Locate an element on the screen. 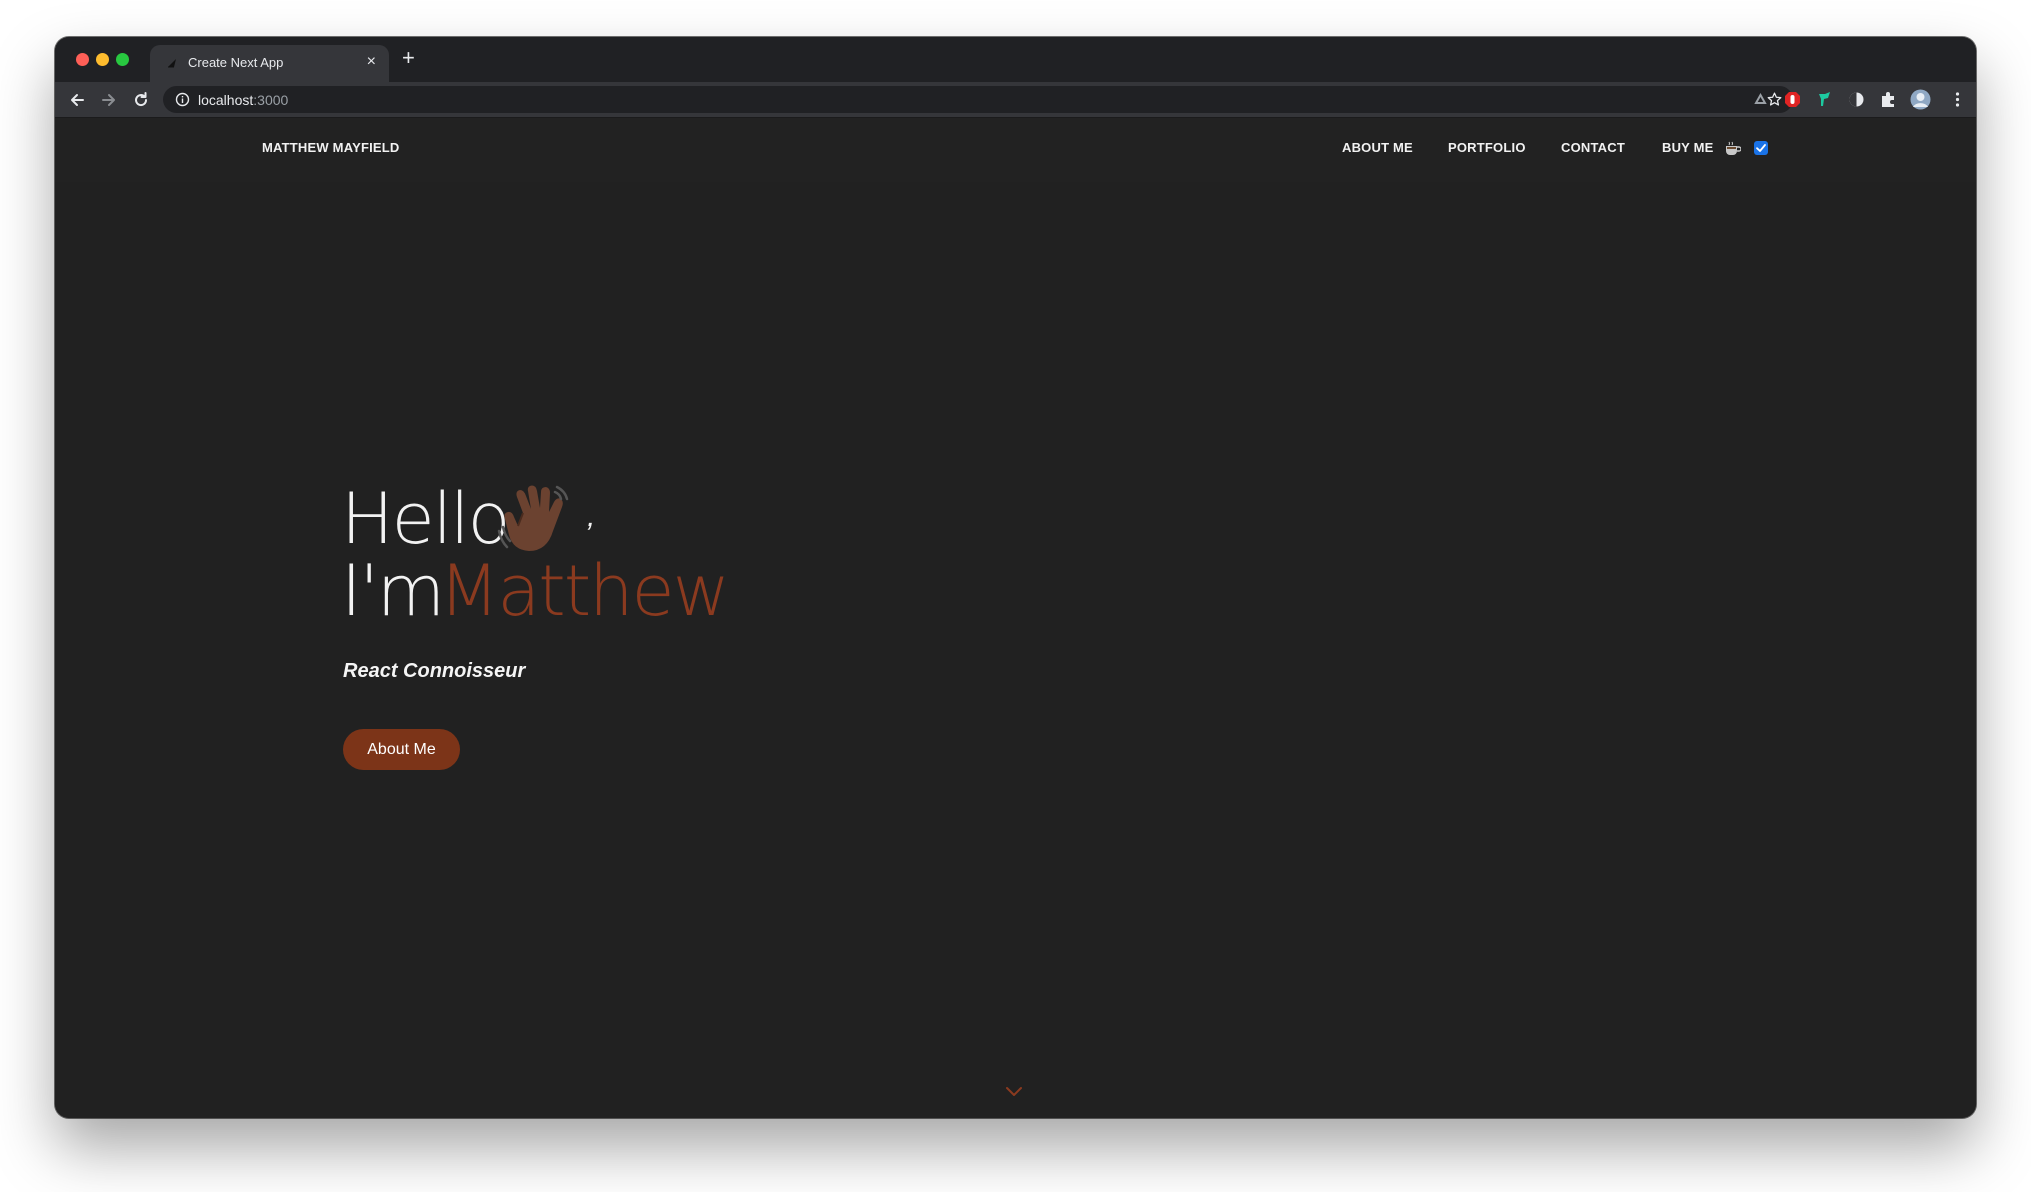 This screenshot has width=2031, height=1192. extension-darkmode-icon is located at coordinates (1856, 99).